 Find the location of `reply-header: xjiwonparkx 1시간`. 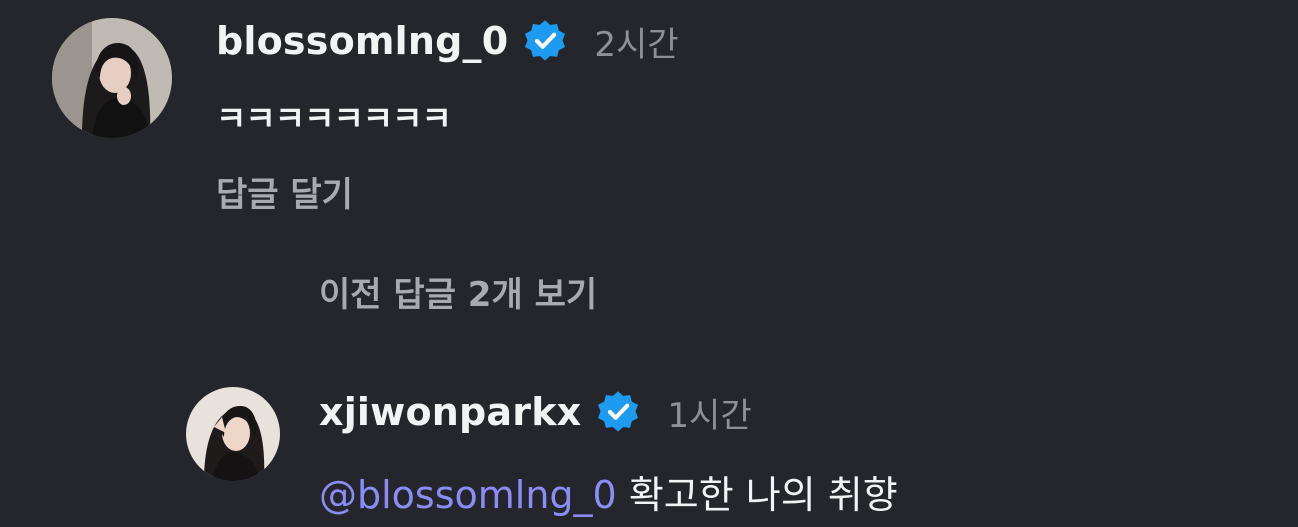

reply-header: xjiwonparkx 1시간 is located at coordinates (535, 412).